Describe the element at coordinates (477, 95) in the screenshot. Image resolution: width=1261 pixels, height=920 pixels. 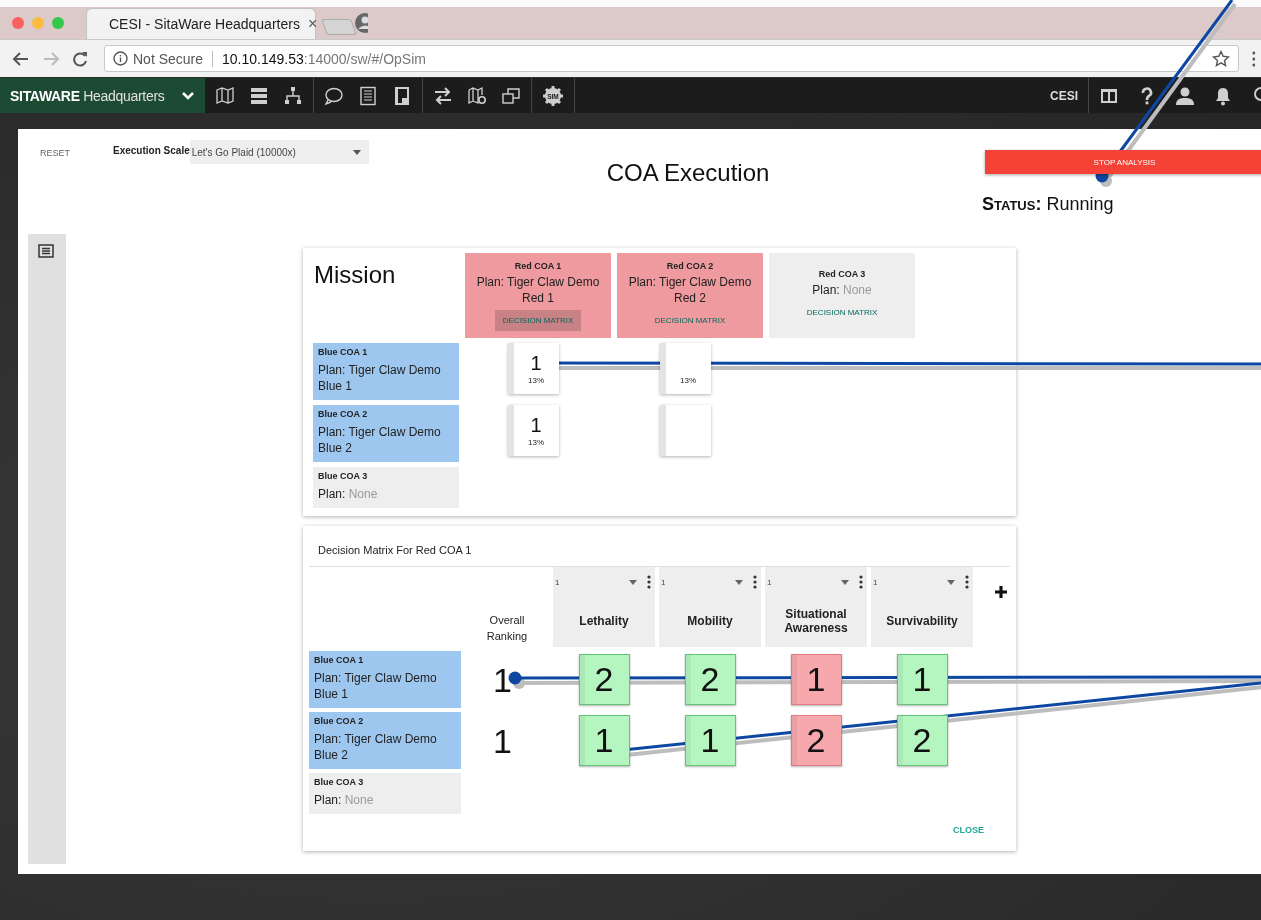
I see `map-gear-icon` at that location.